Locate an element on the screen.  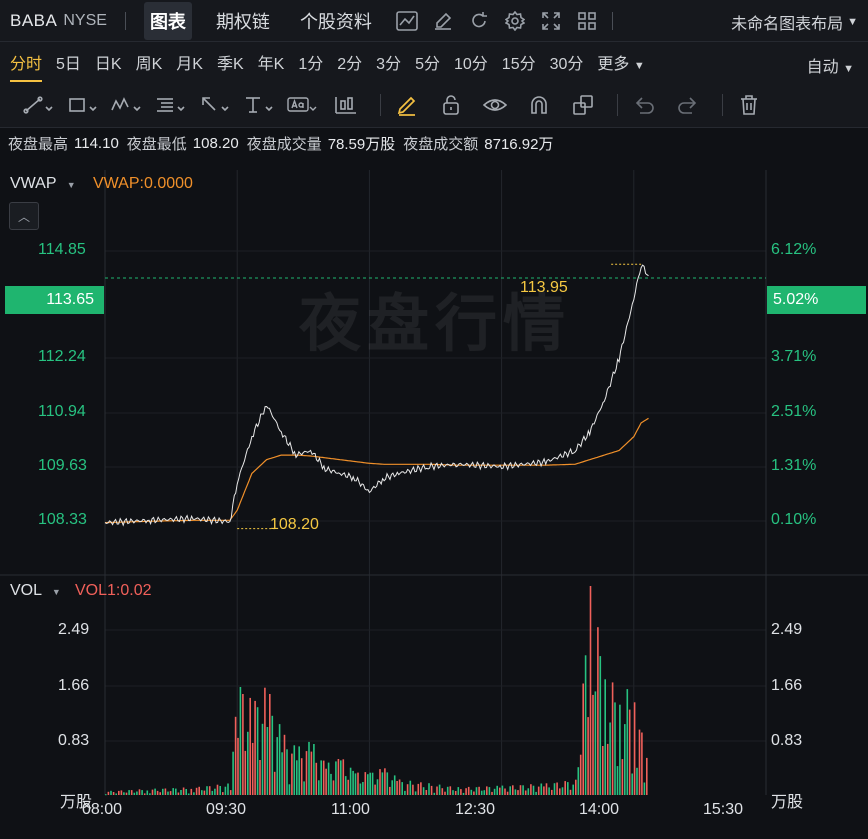
time-tick: 09:30 is located at coordinates (226, 809).